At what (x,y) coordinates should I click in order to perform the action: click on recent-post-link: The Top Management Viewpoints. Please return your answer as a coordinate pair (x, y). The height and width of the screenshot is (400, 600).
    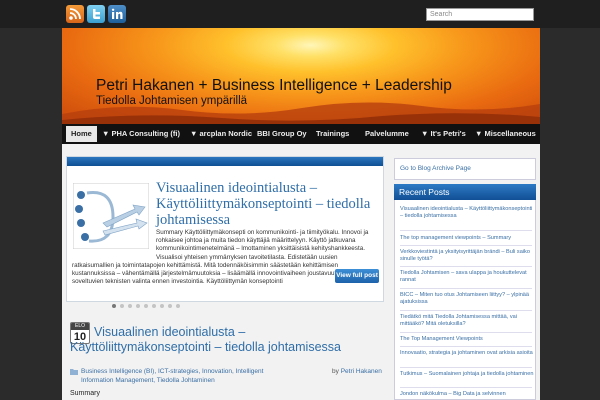
    Looking at the image, I should click on (467, 339).